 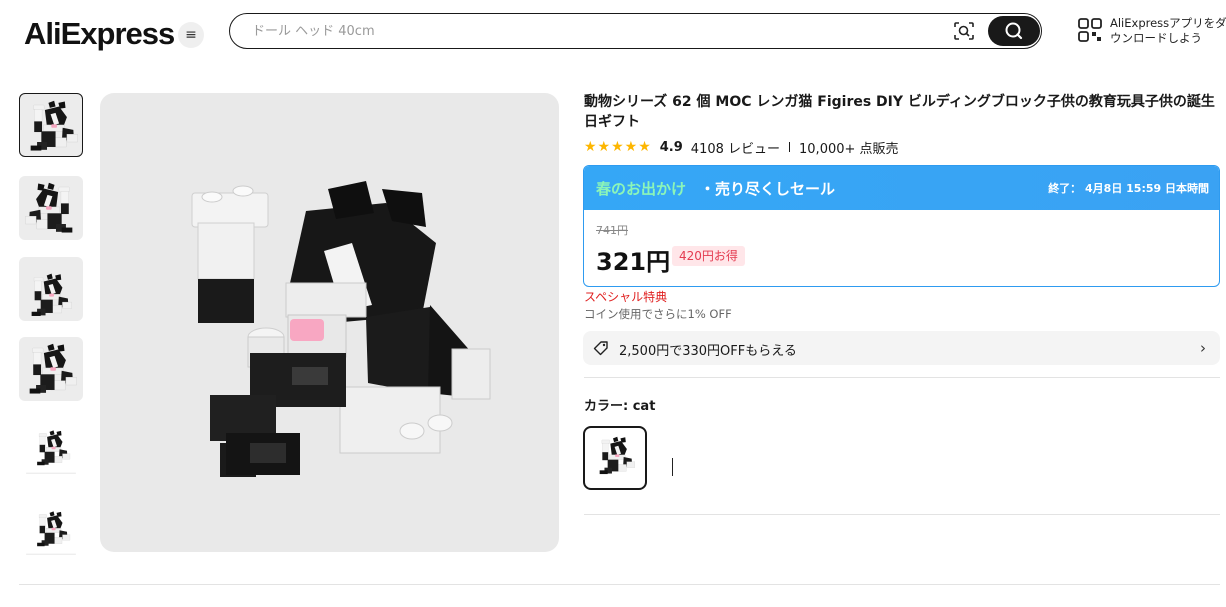 I want to click on search-bar, so click(x=635, y=31).